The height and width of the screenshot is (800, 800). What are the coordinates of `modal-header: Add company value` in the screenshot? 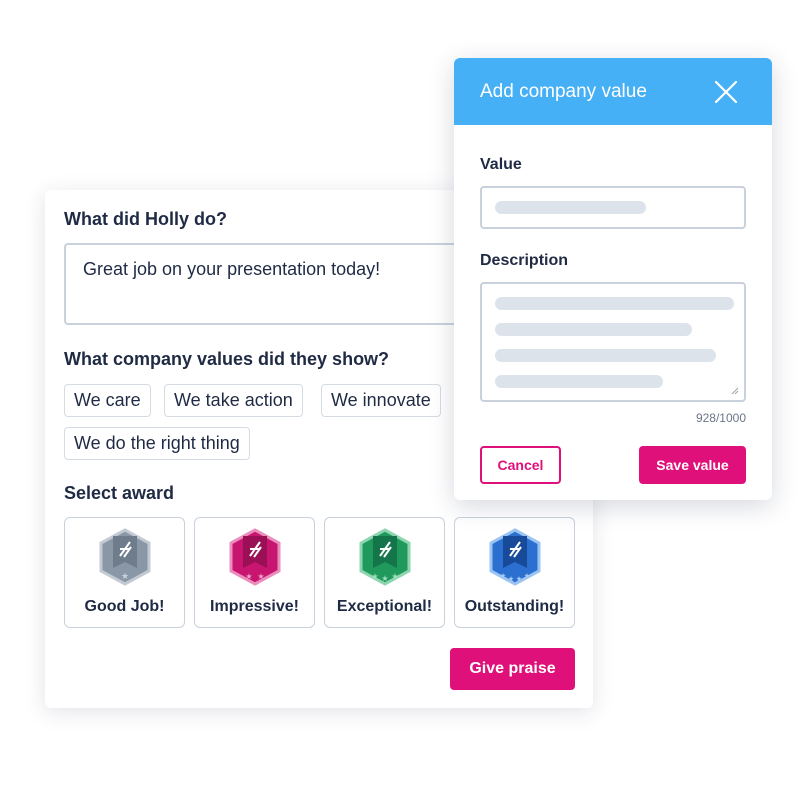 It's located at (613, 91).